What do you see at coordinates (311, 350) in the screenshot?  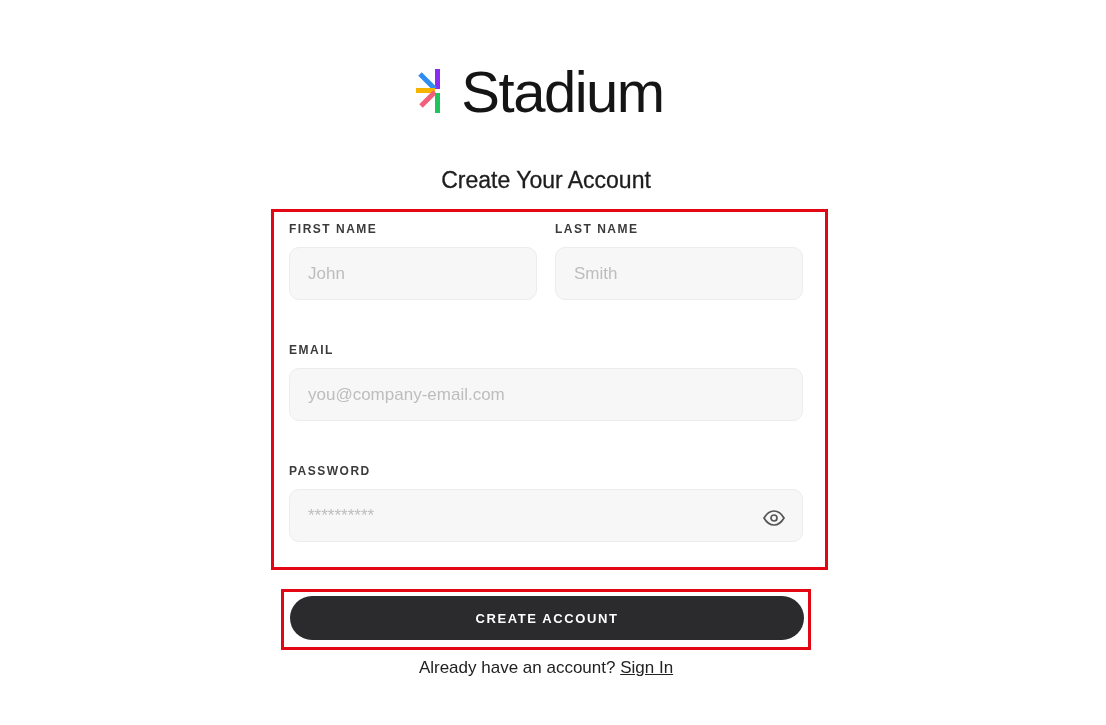 I see `field-label: EMAIL` at bounding box center [311, 350].